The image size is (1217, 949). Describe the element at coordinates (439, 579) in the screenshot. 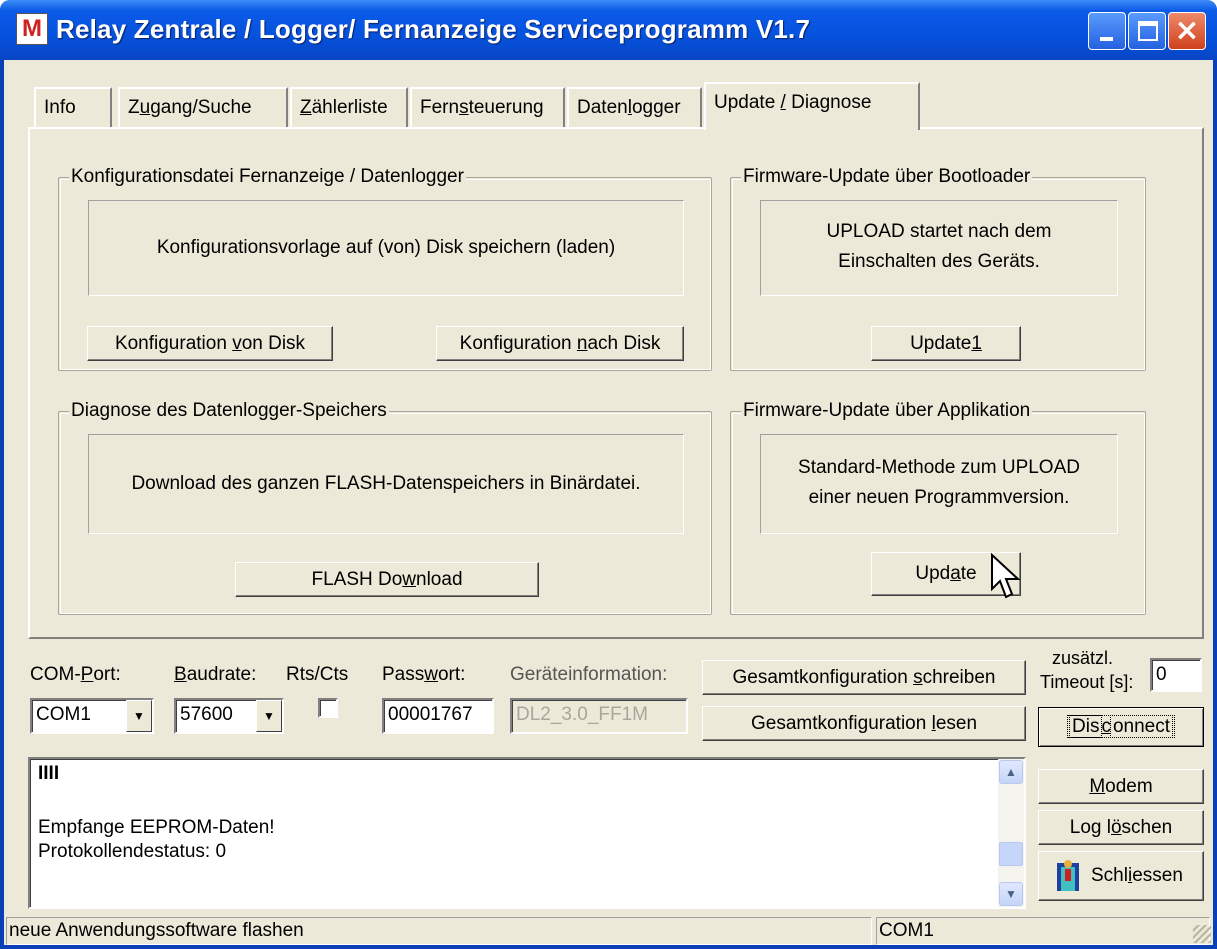

I see `button-label: nload` at that location.